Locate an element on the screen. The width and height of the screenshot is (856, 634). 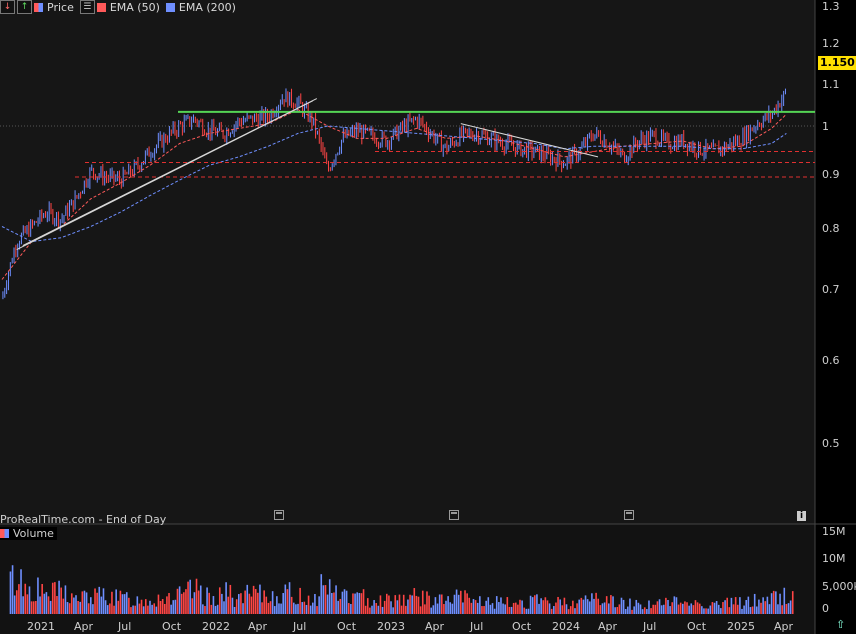
price-swatch-icon is located at coordinates (38, 7).